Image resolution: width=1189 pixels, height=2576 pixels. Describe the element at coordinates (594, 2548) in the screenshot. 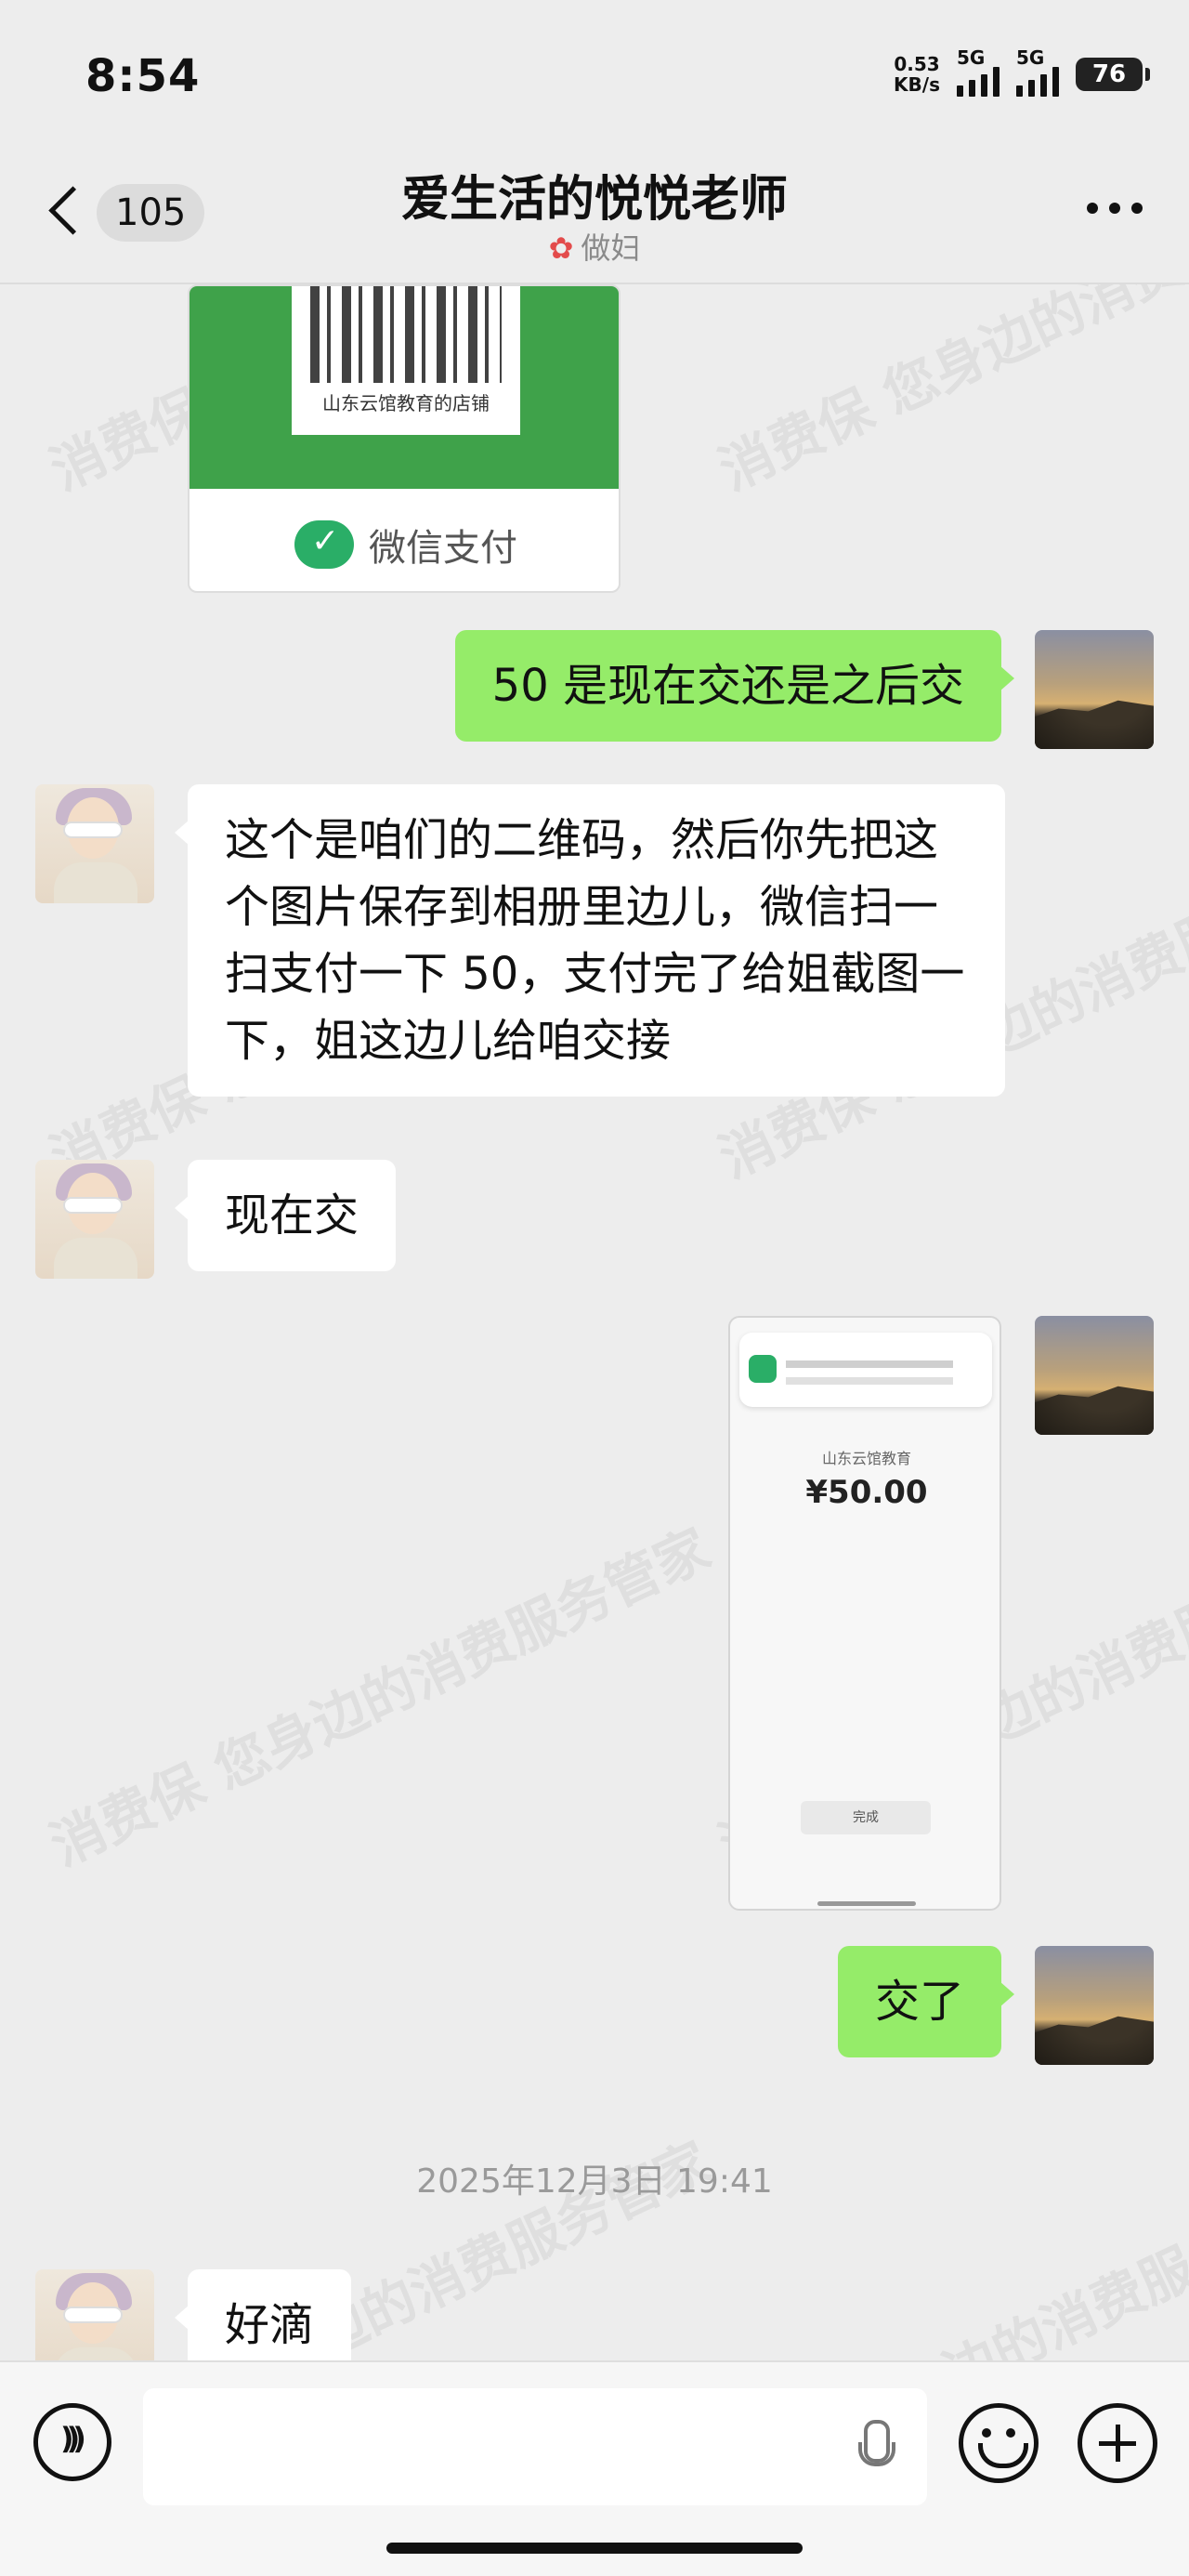

I see `home-indicator` at that location.